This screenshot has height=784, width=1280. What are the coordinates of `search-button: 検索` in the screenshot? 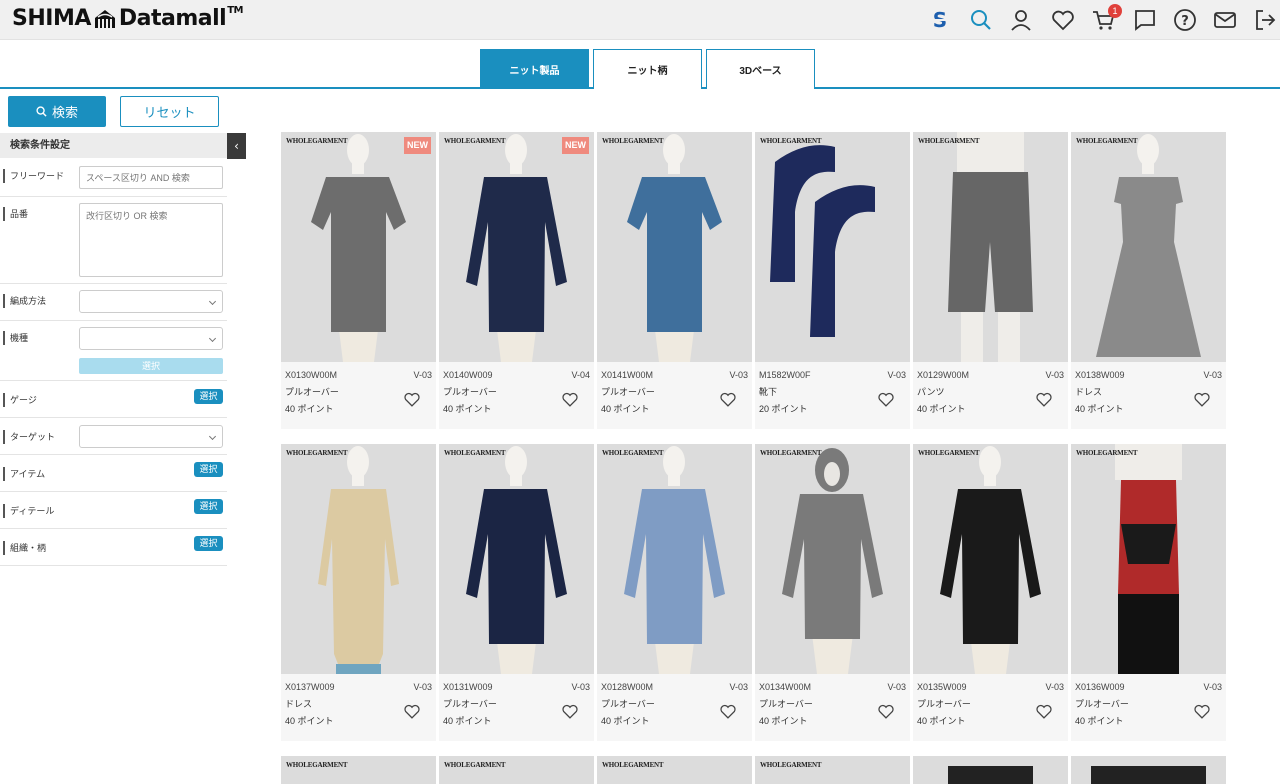 It's located at (57, 111).